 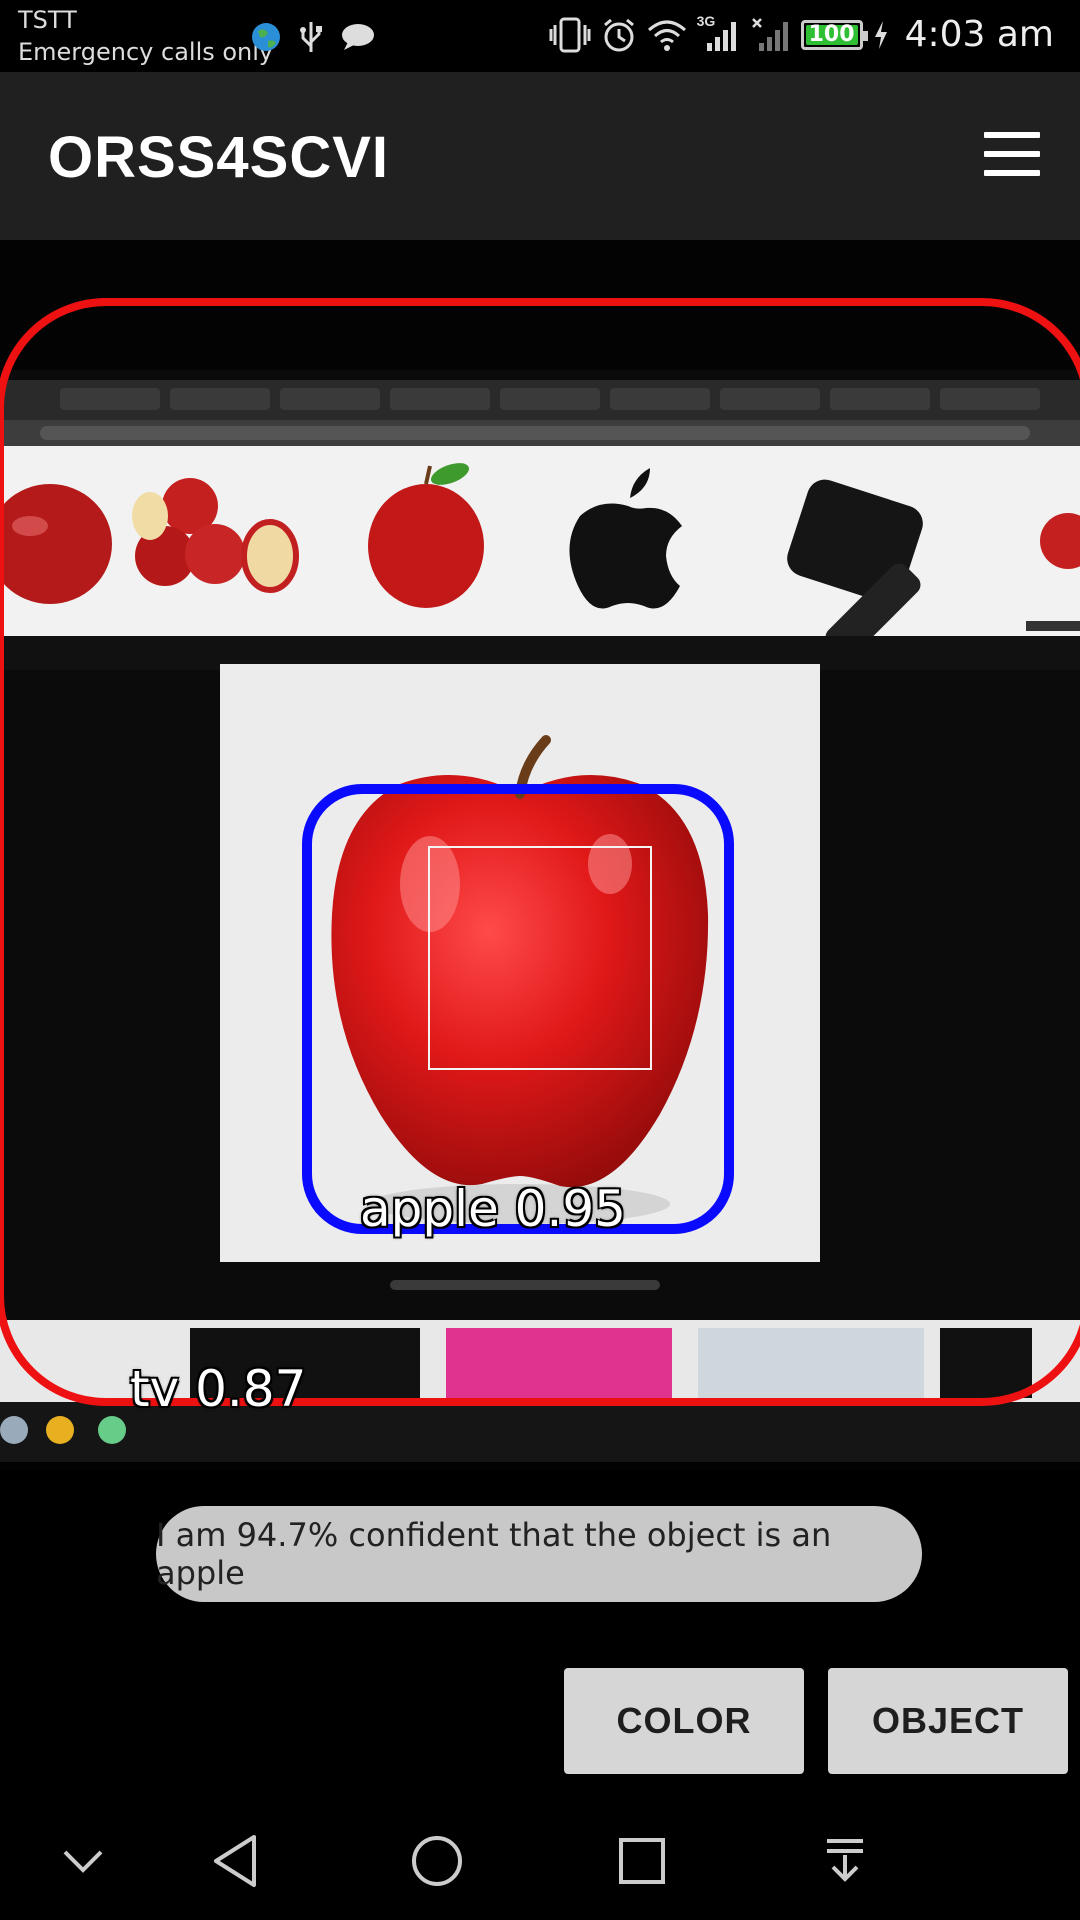 I want to click on chevron-down-icon, so click(x=83, y=1861).